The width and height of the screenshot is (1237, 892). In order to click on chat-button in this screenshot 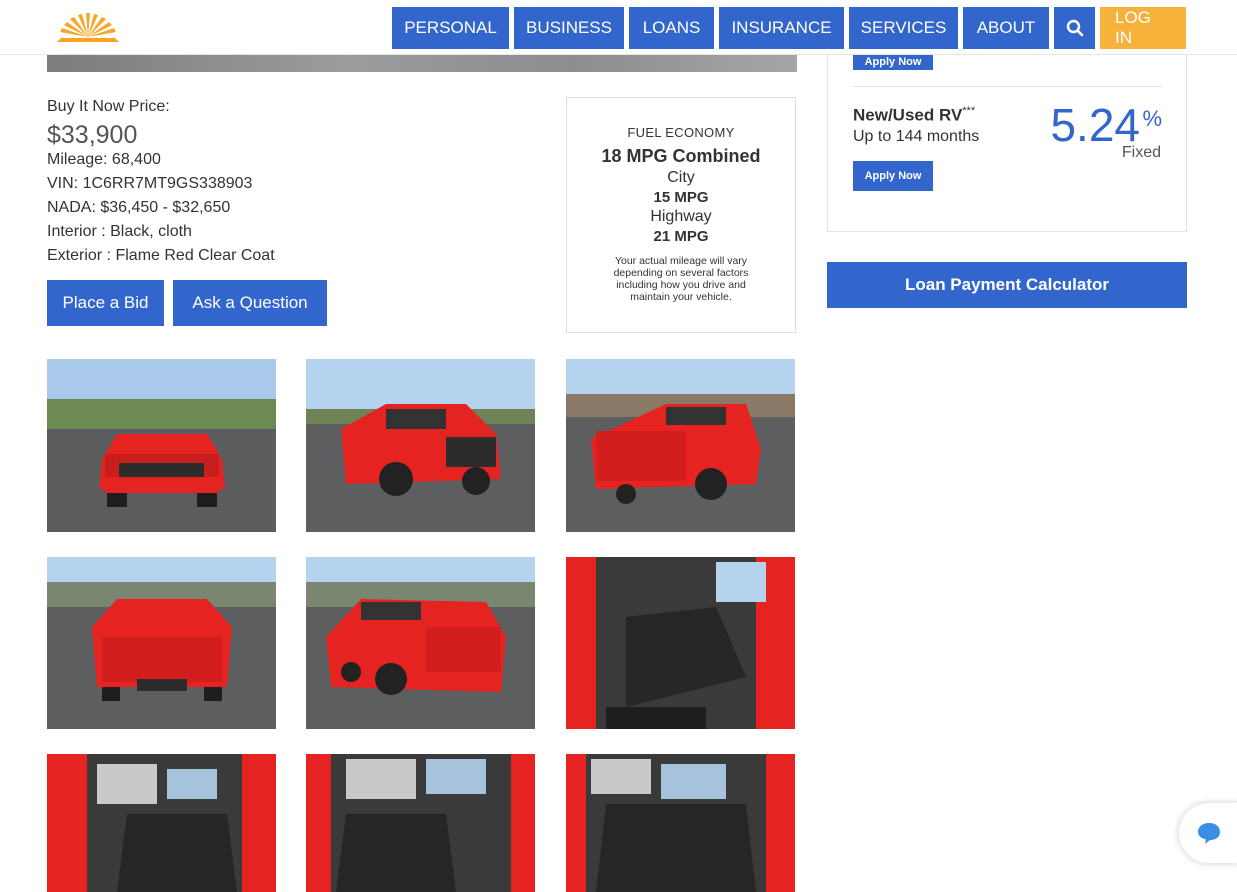, I will do `click(1208, 833)`.